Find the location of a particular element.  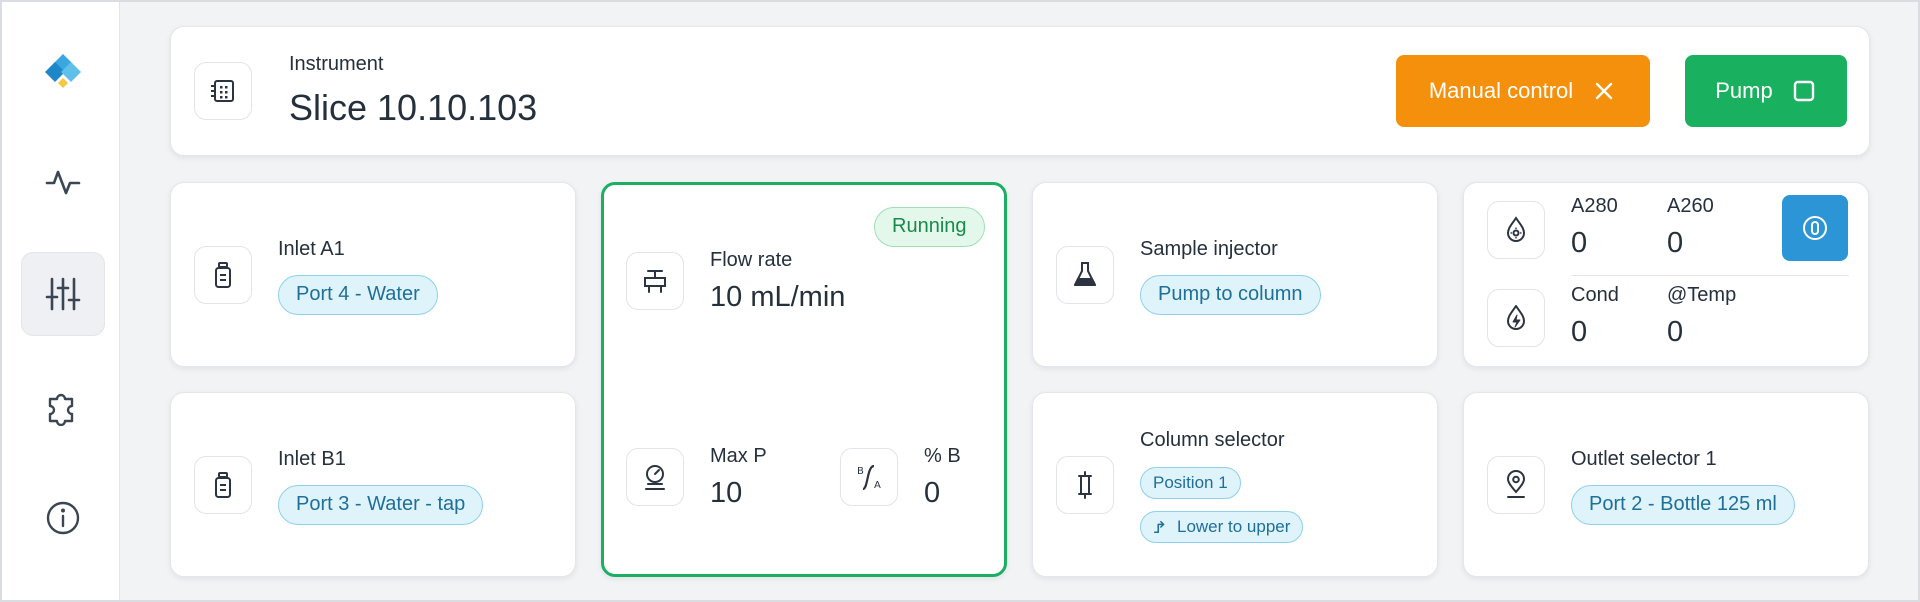

column-selector-icon-box is located at coordinates (1085, 485).